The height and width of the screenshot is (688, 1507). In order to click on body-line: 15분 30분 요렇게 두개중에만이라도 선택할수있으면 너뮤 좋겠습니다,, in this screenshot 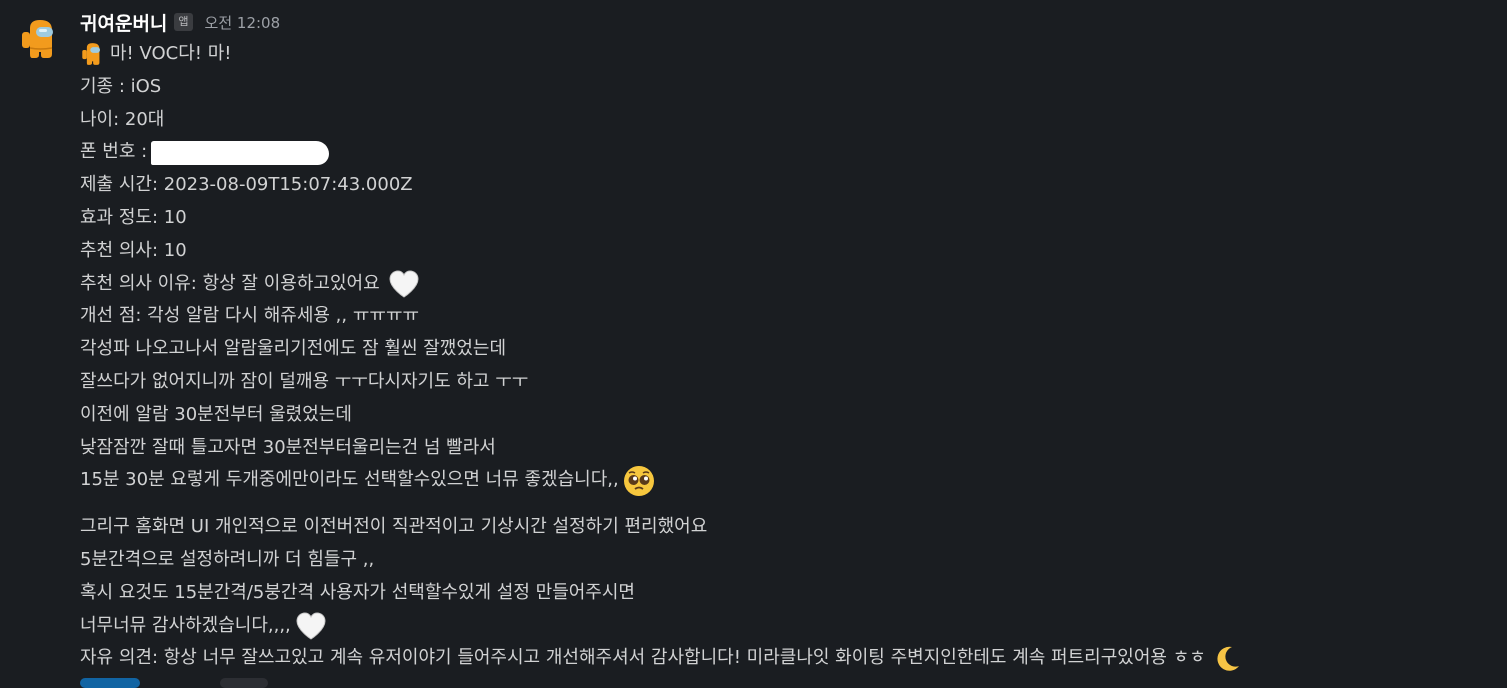, I will do `click(349, 480)`.